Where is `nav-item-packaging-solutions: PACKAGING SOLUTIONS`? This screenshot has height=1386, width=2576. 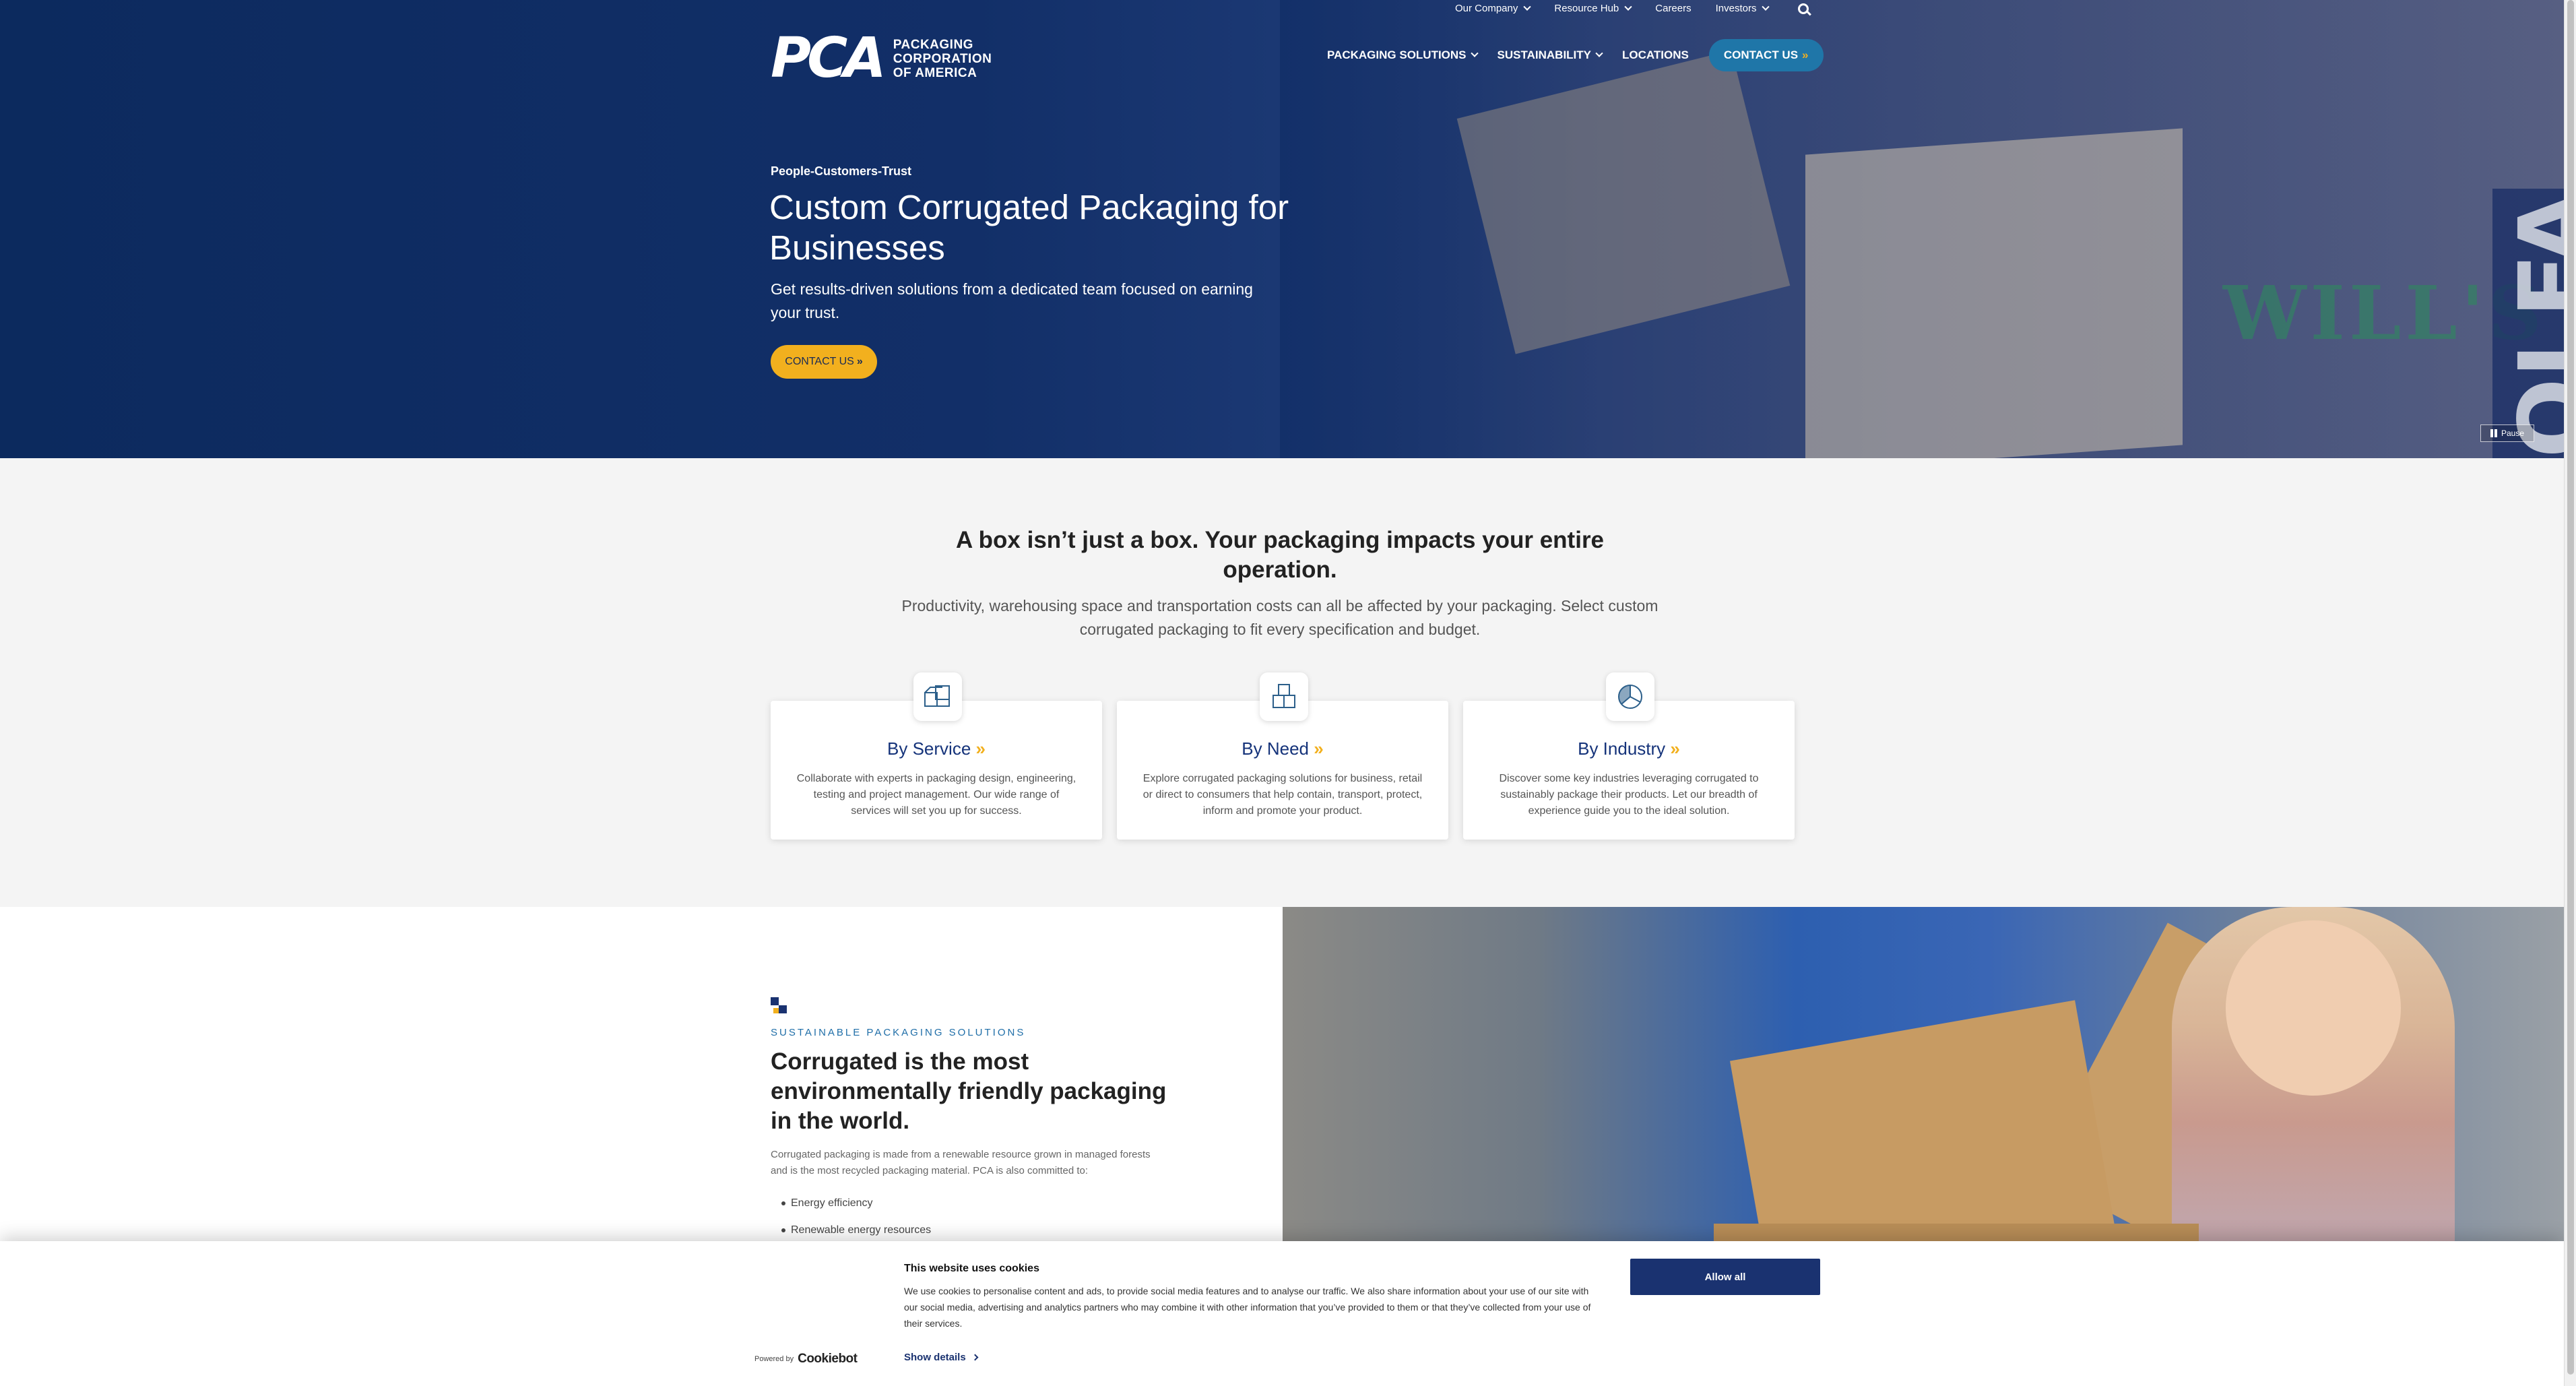 nav-item-packaging-solutions: PACKAGING SOLUTIONS is located at coordinates (1403, 55).